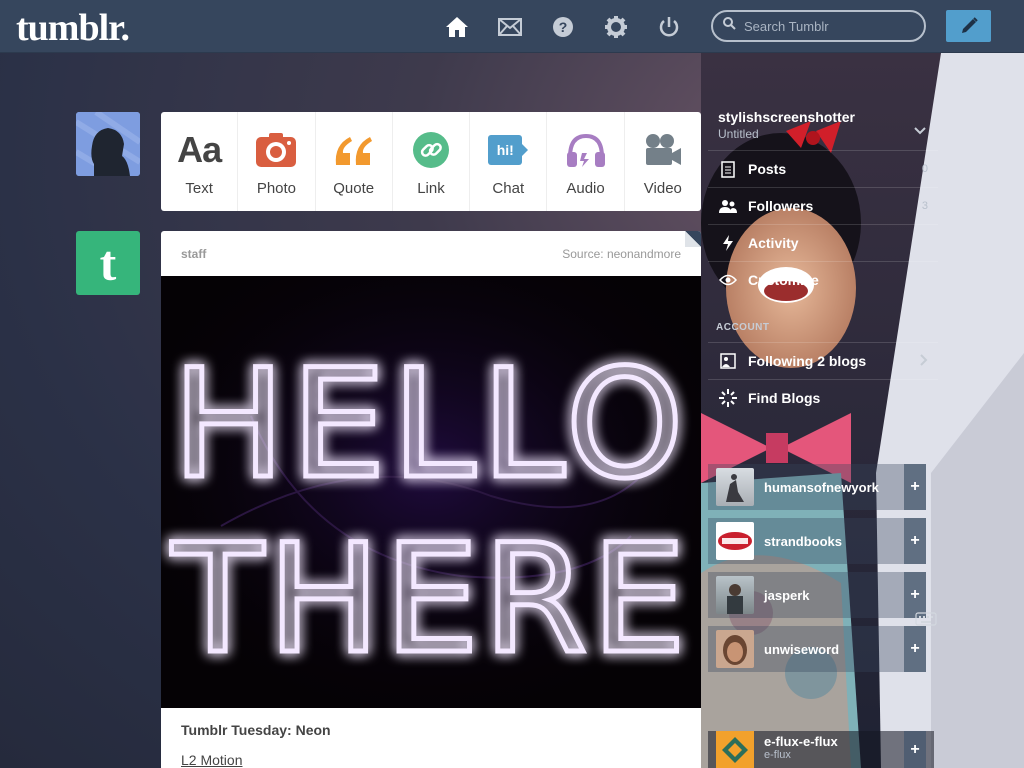 The height and width of the screenshot is (768, 1024). What do you see at coordinates (728, 243) in the screenshot?
I see `lightning-icon` at bounding box center [728, 243].